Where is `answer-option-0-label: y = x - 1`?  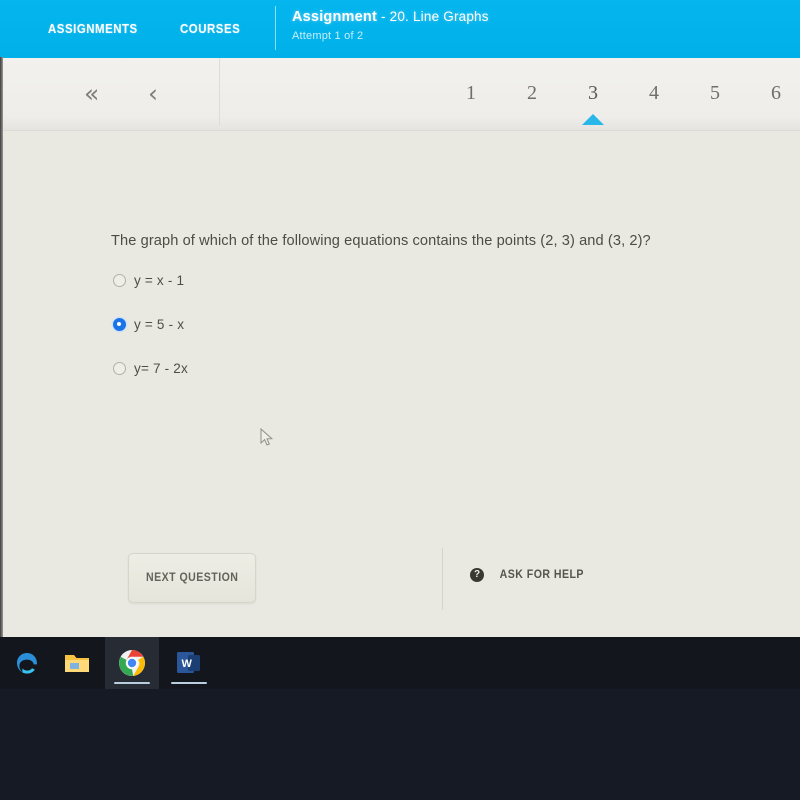 answer-option-0-label: y = x - 1 is located at coordinates (159, 280).